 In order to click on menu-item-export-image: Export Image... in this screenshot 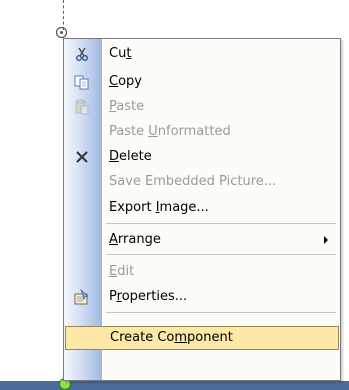, I will do `click(202, 208)`.